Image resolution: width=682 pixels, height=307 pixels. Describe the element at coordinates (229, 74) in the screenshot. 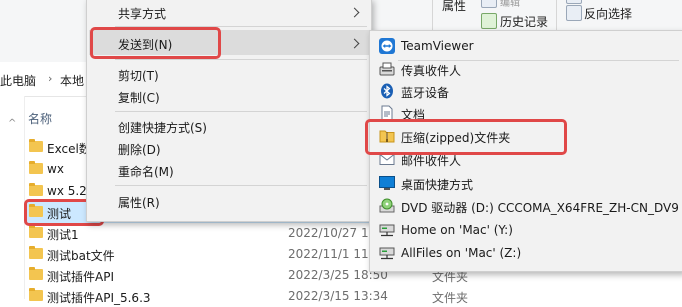

I see `menu-item-cut: 剪切(T)` at that location.